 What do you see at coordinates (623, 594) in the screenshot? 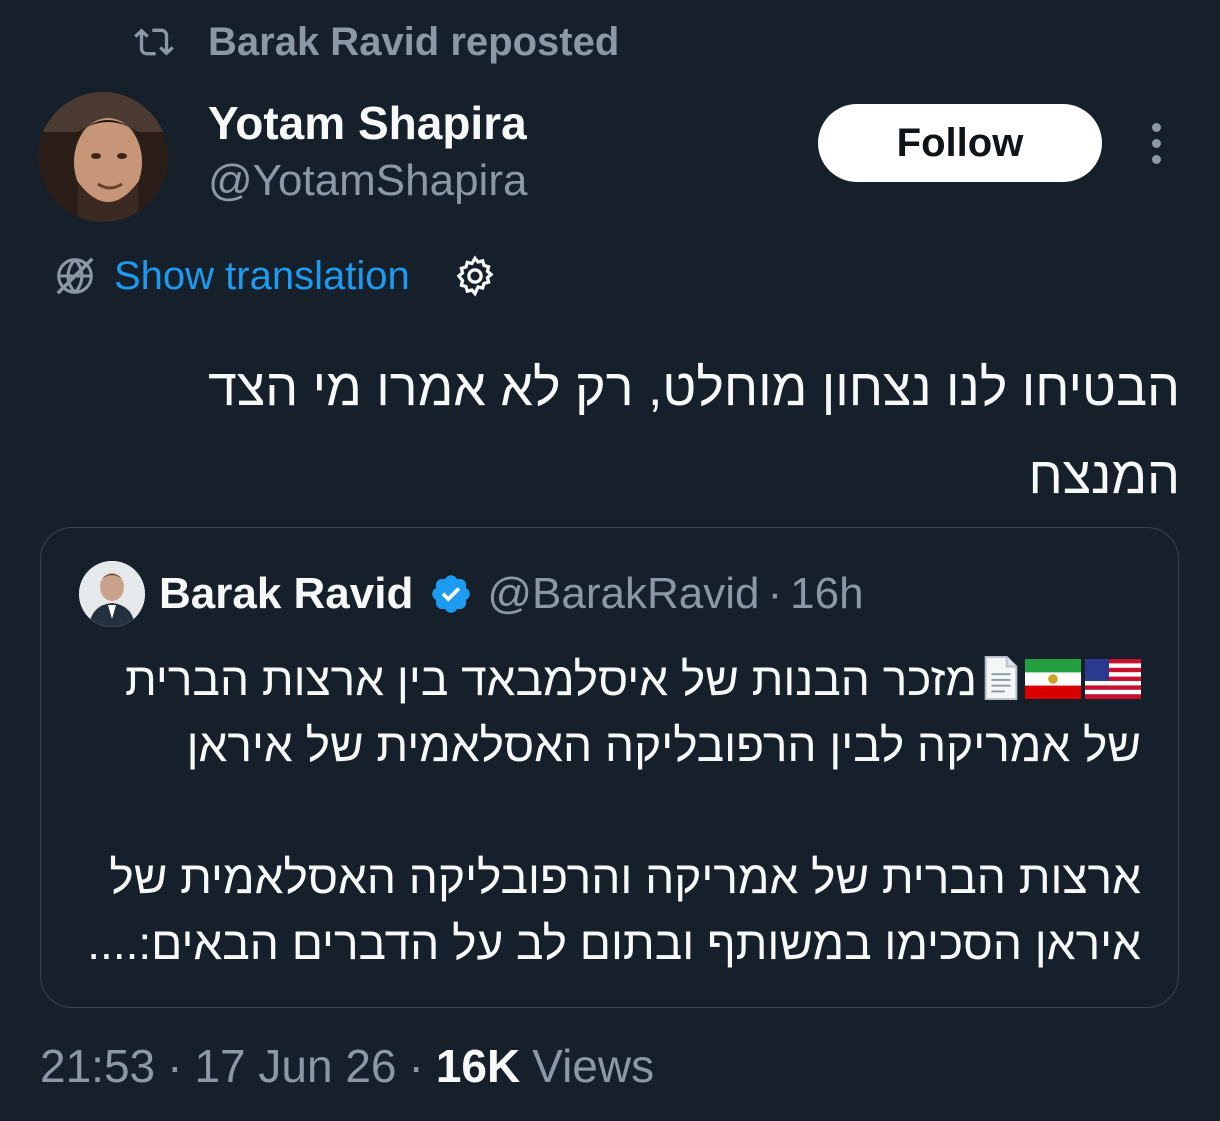
I see `quoted-author-handle: @BarakRavid` at bounding box center [623, 594].